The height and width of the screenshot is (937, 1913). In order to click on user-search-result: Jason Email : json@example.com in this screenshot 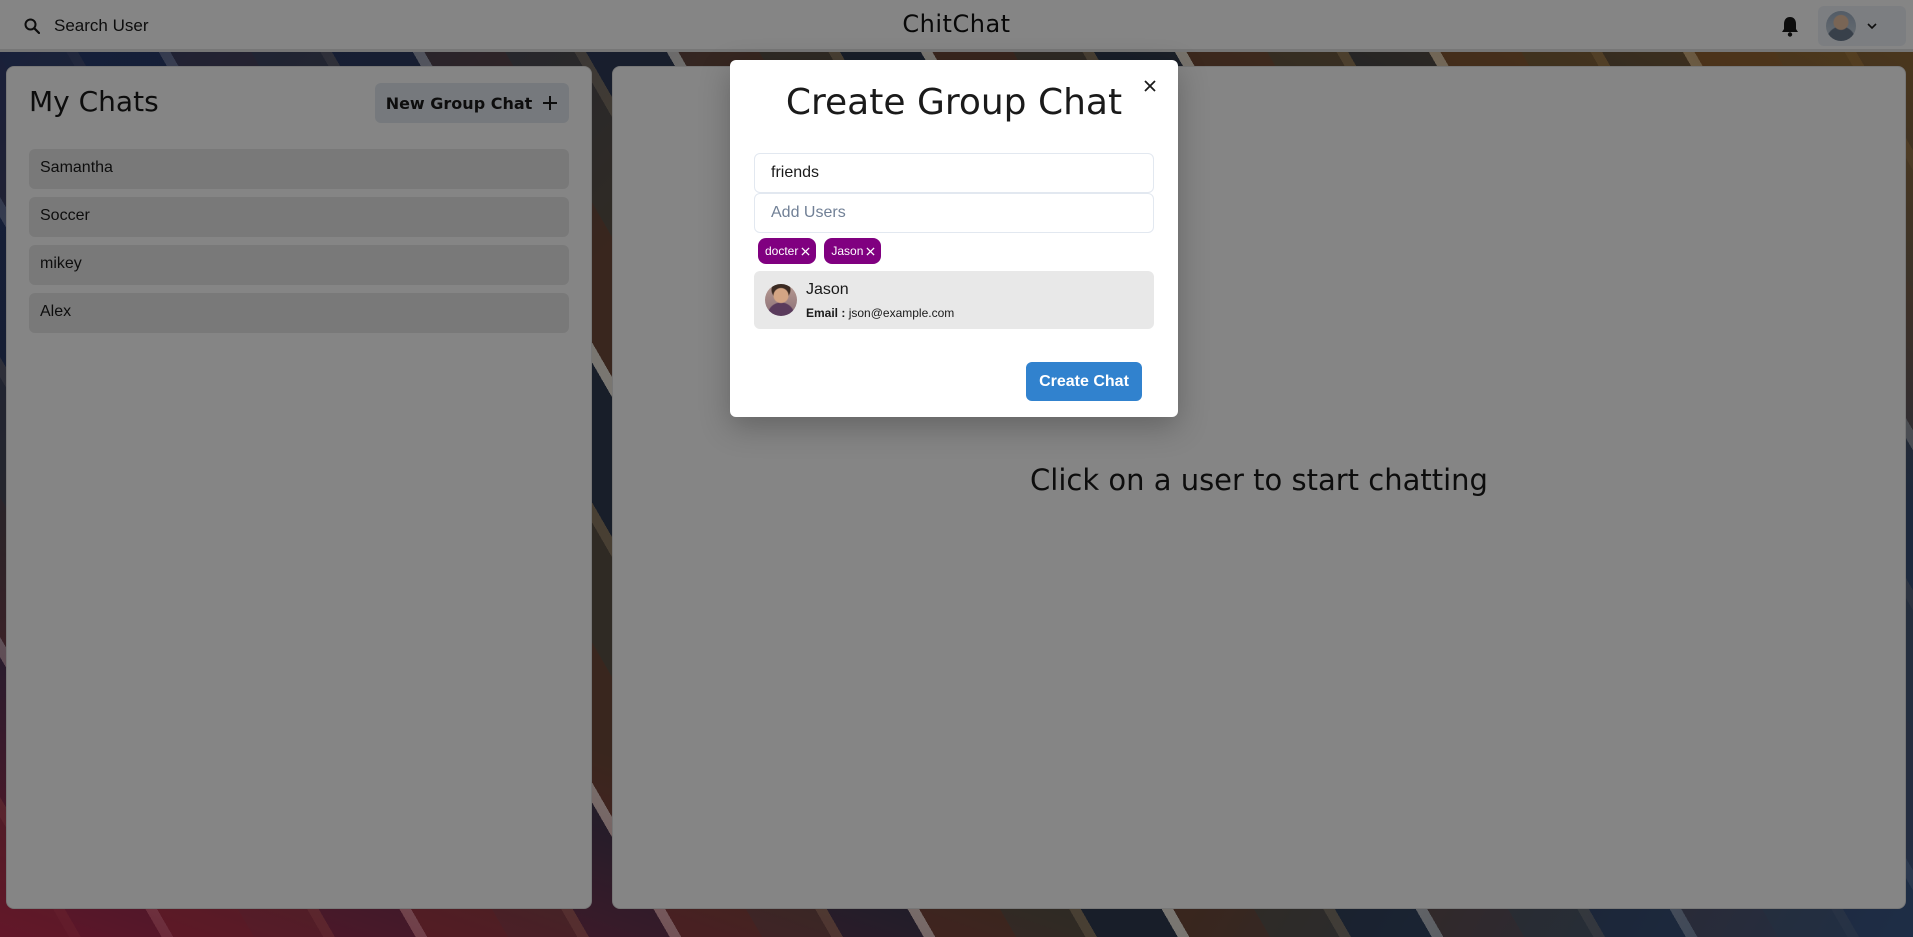, I will do `click(954, 300)`.